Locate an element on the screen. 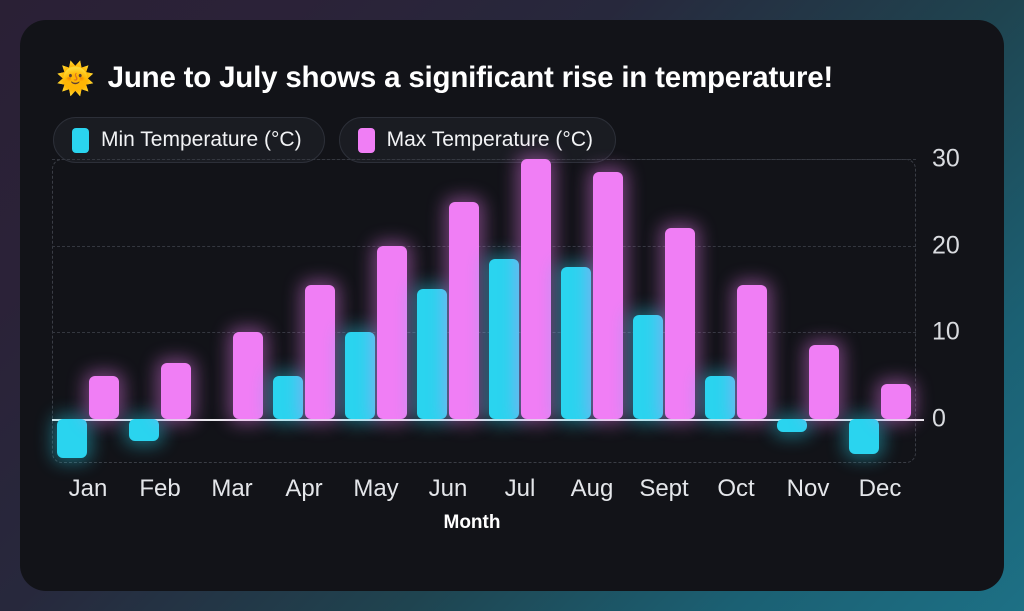 Image resolution: width=1024 pixels, height=611 pixels. x-axis-tick-label: Jul is located at coordinates (520, 488).